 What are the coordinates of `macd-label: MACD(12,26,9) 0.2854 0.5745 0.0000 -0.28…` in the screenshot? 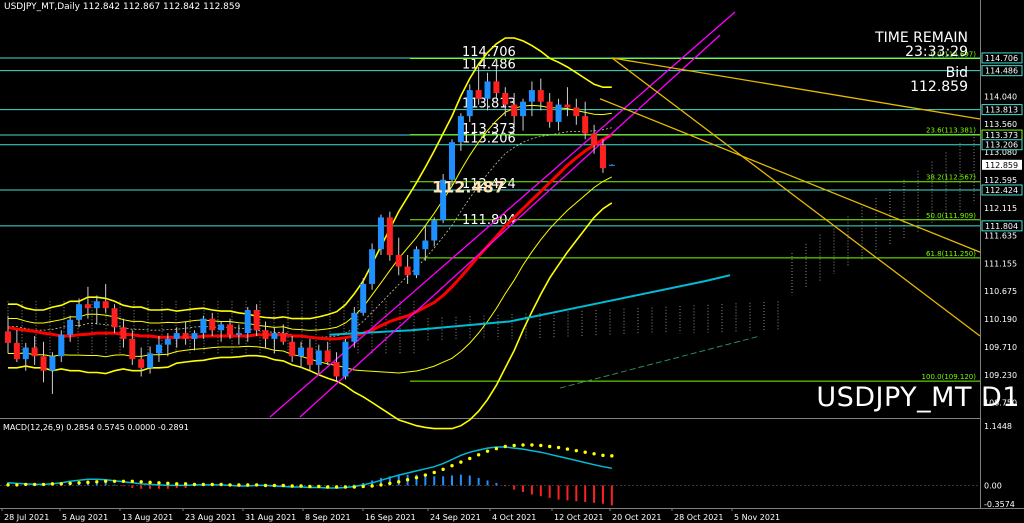 It's located at (96, 427).